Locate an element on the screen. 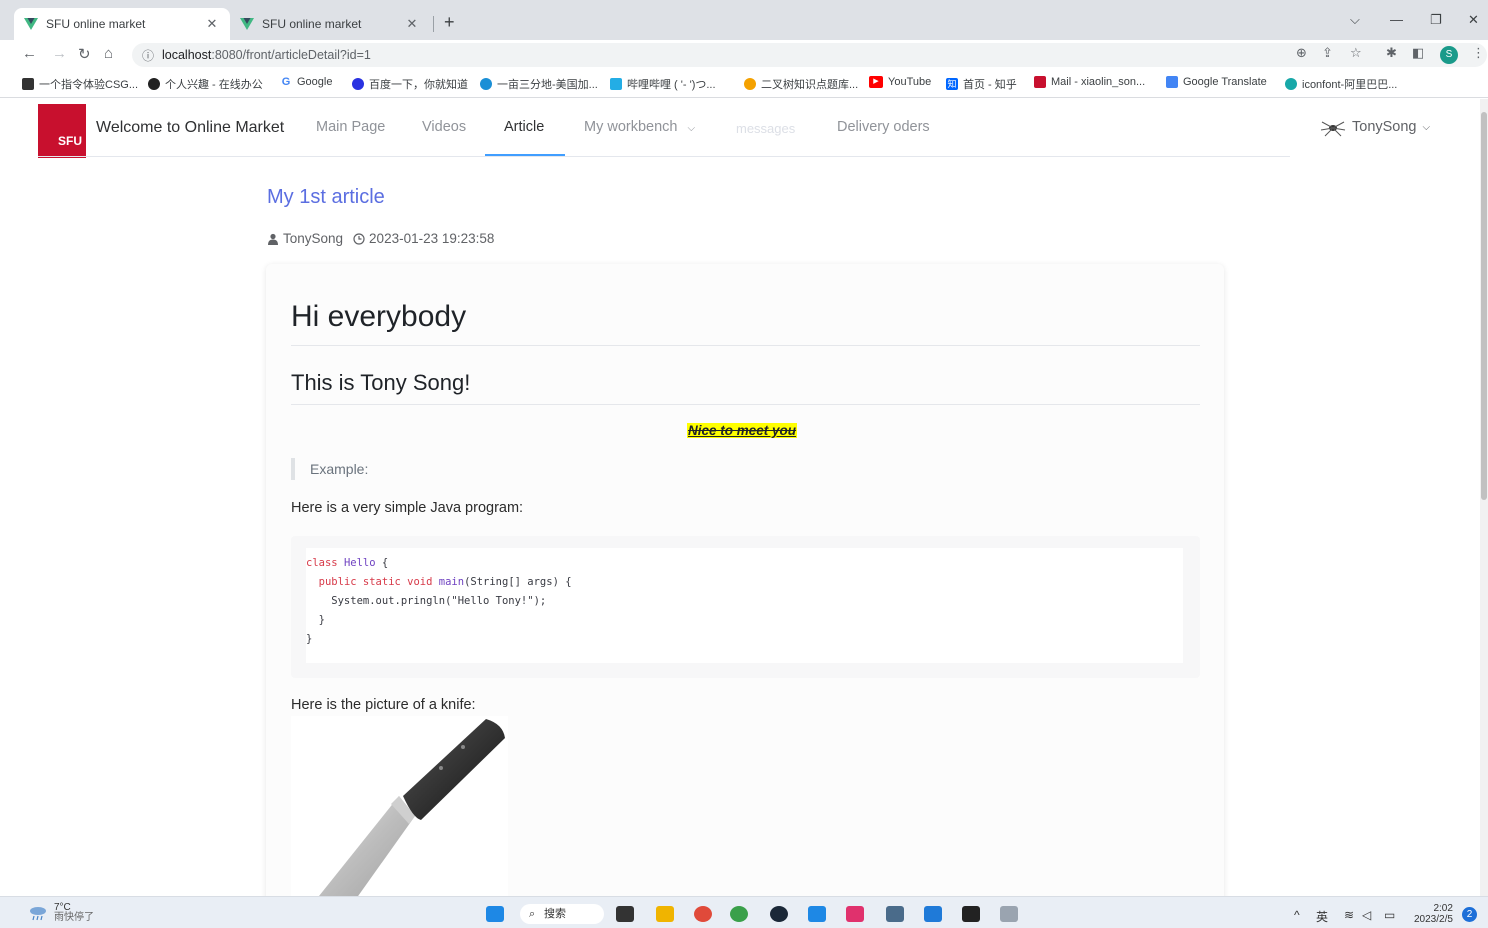 The image size is (1488, 928). task-view-icon is located at coordinates (625, 914).